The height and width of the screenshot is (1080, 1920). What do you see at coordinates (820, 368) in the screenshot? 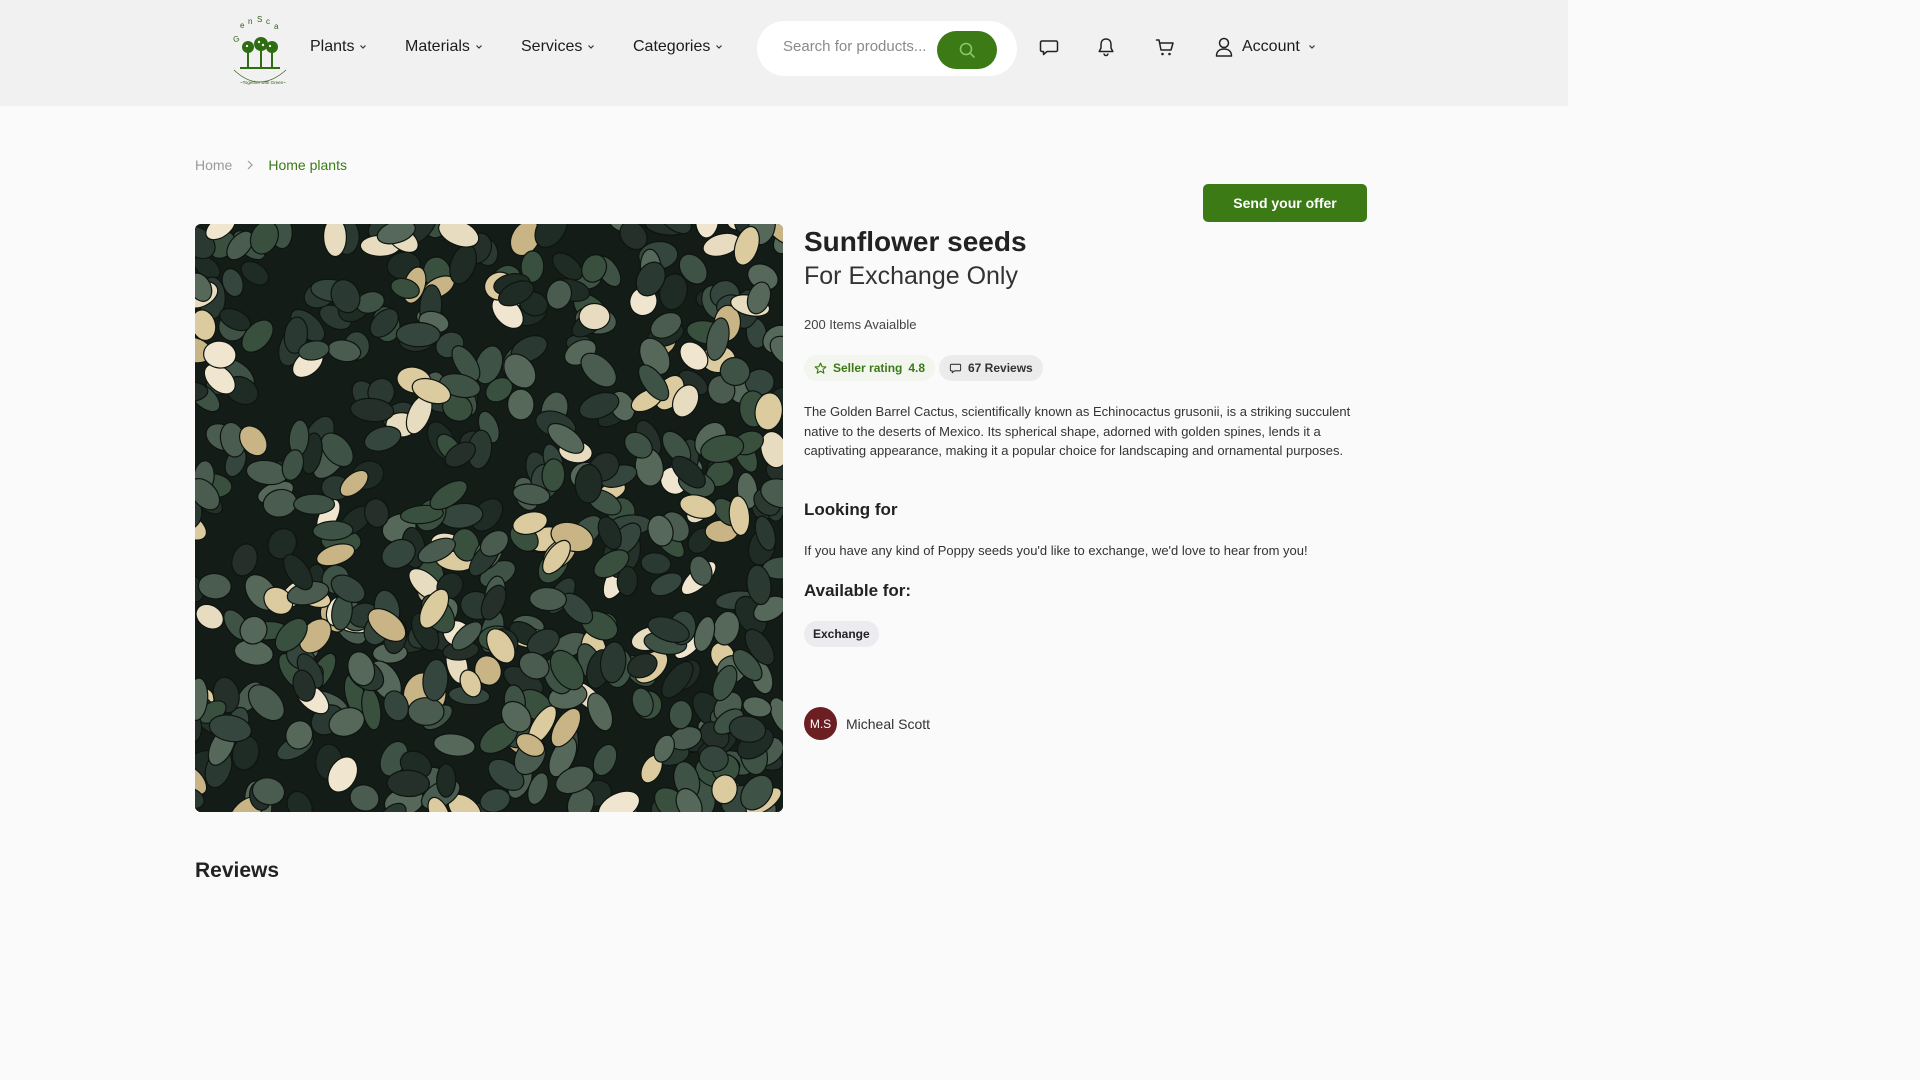
I see `star-icon` at bounding box center [820, 368].